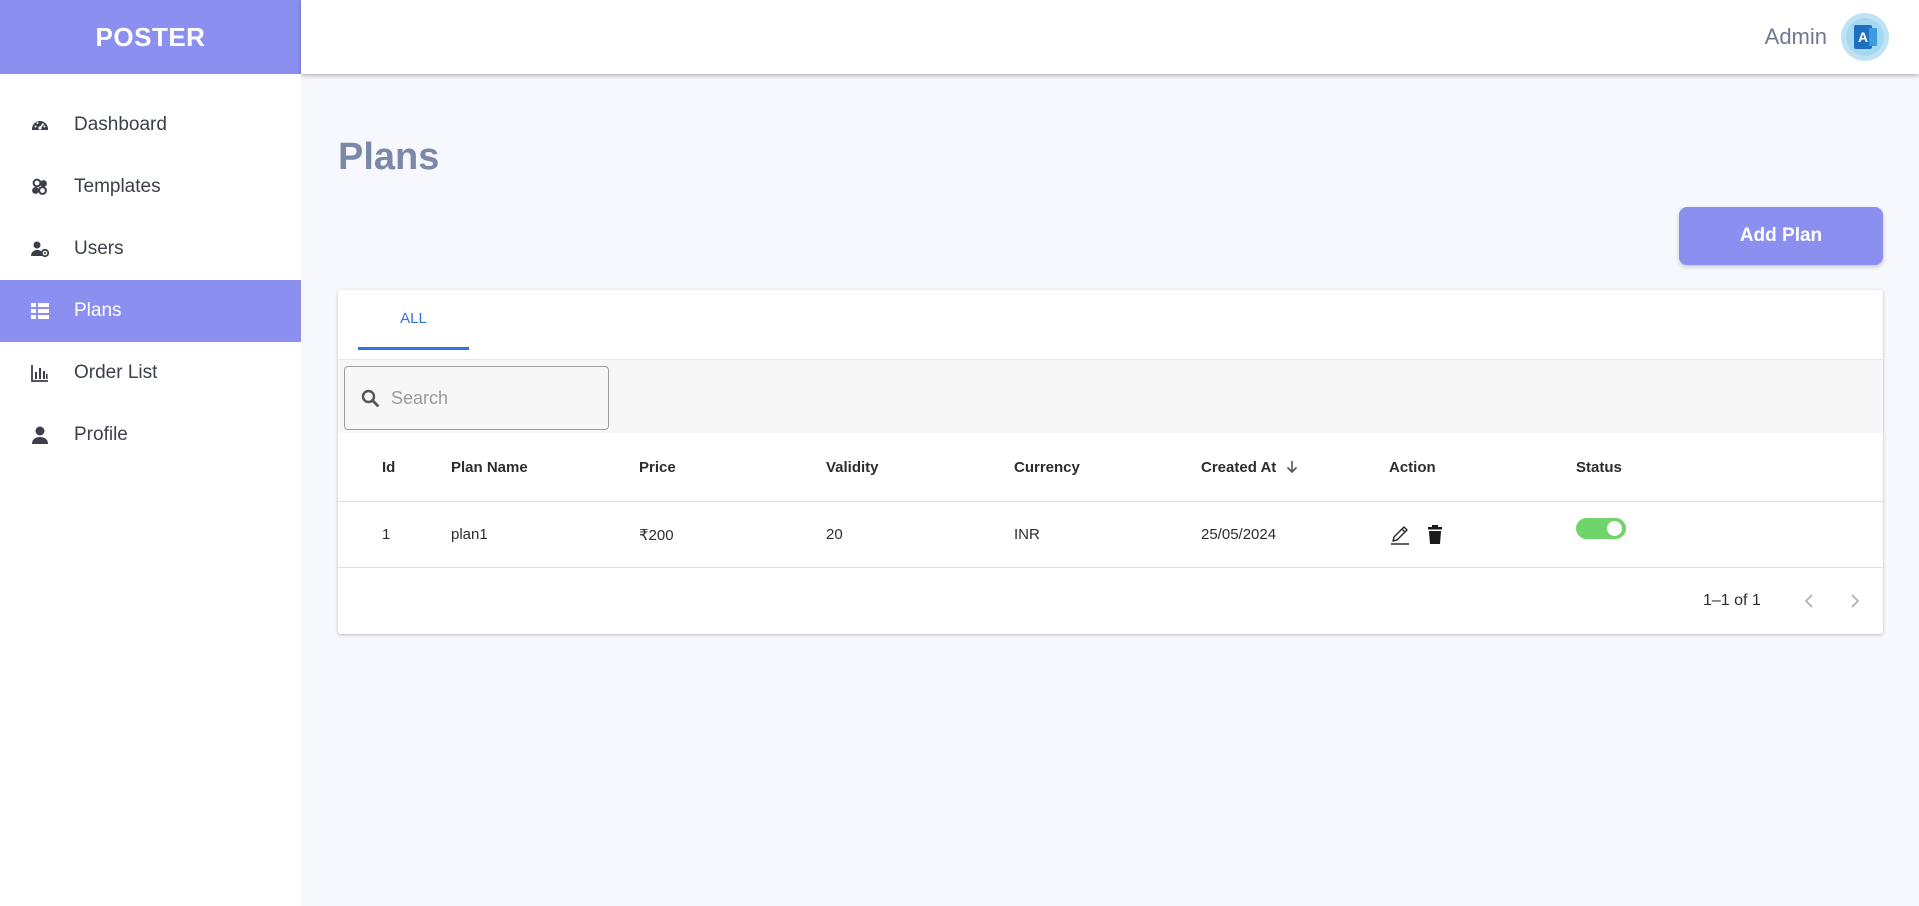 This screenshot has width=1919, height=906. I want to click on column-header-created-at: Created At, so click(1250, 467).